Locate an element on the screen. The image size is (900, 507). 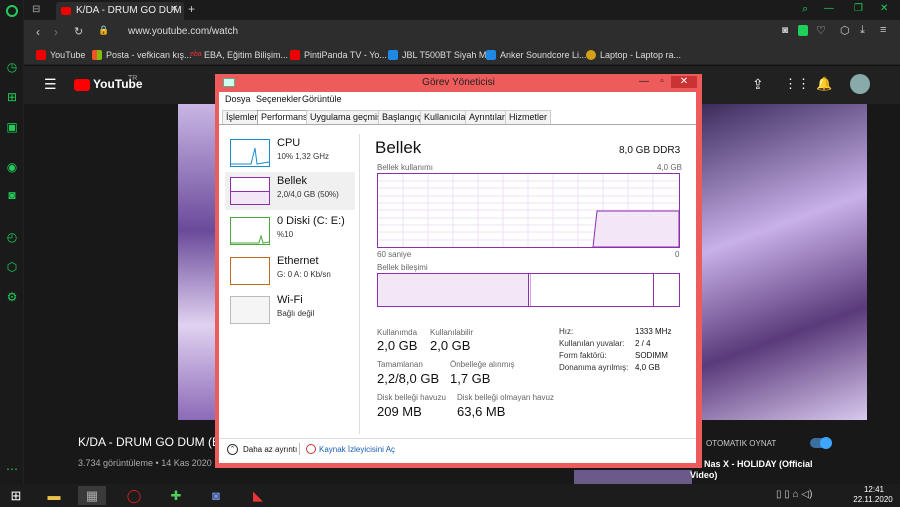
maximize-button: ▫ is located at coordinates (662, 82).